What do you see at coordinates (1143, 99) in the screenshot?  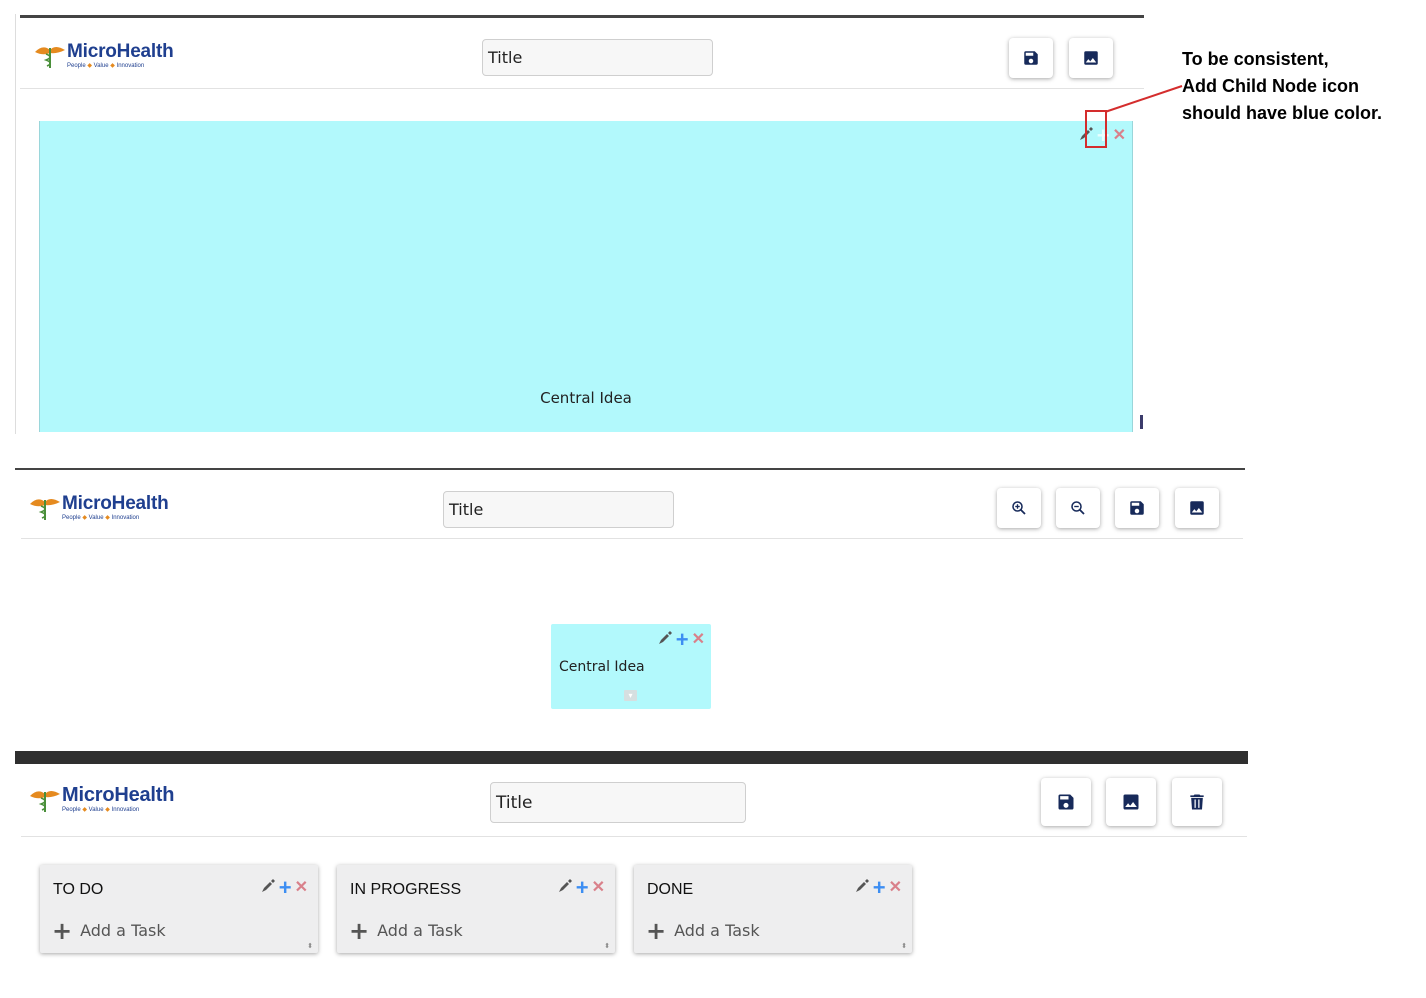 I see `annotation-leader-line` at bounding box center [1143, 99].